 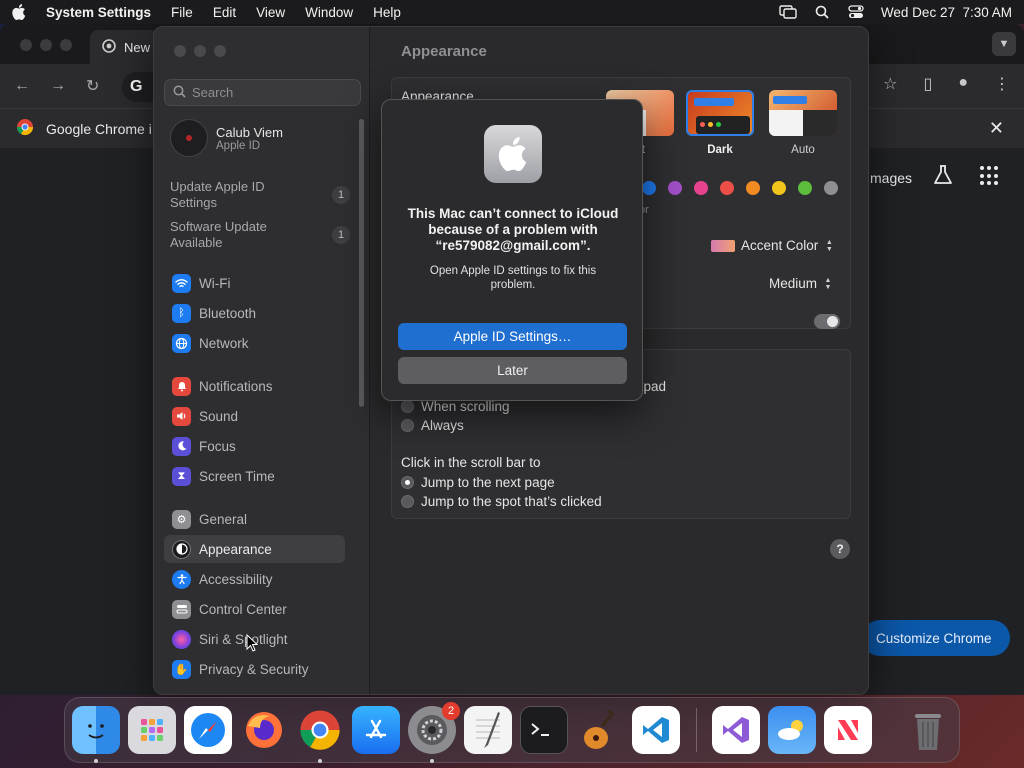 I want to click on sidebar-item-network: Network, so click(x=254, y=343).